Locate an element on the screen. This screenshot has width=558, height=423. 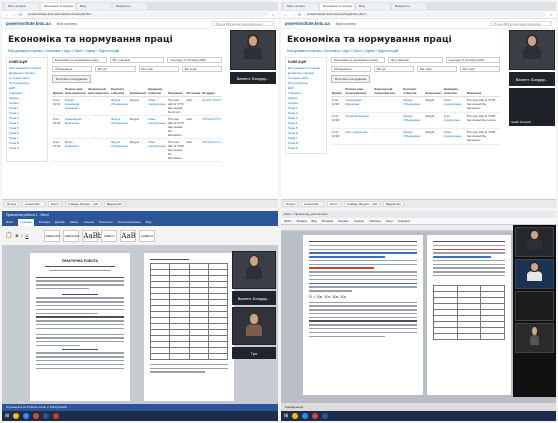
style-no-spacing: AaBbCcDd is located at coordinates (71, 235).